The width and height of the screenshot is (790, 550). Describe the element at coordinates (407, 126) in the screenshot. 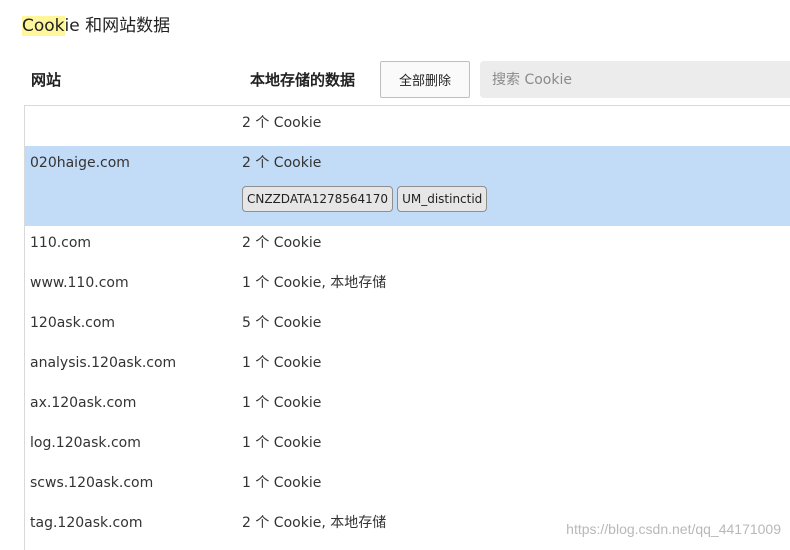

I see `list-item: 2 个 Cookie` at that location.